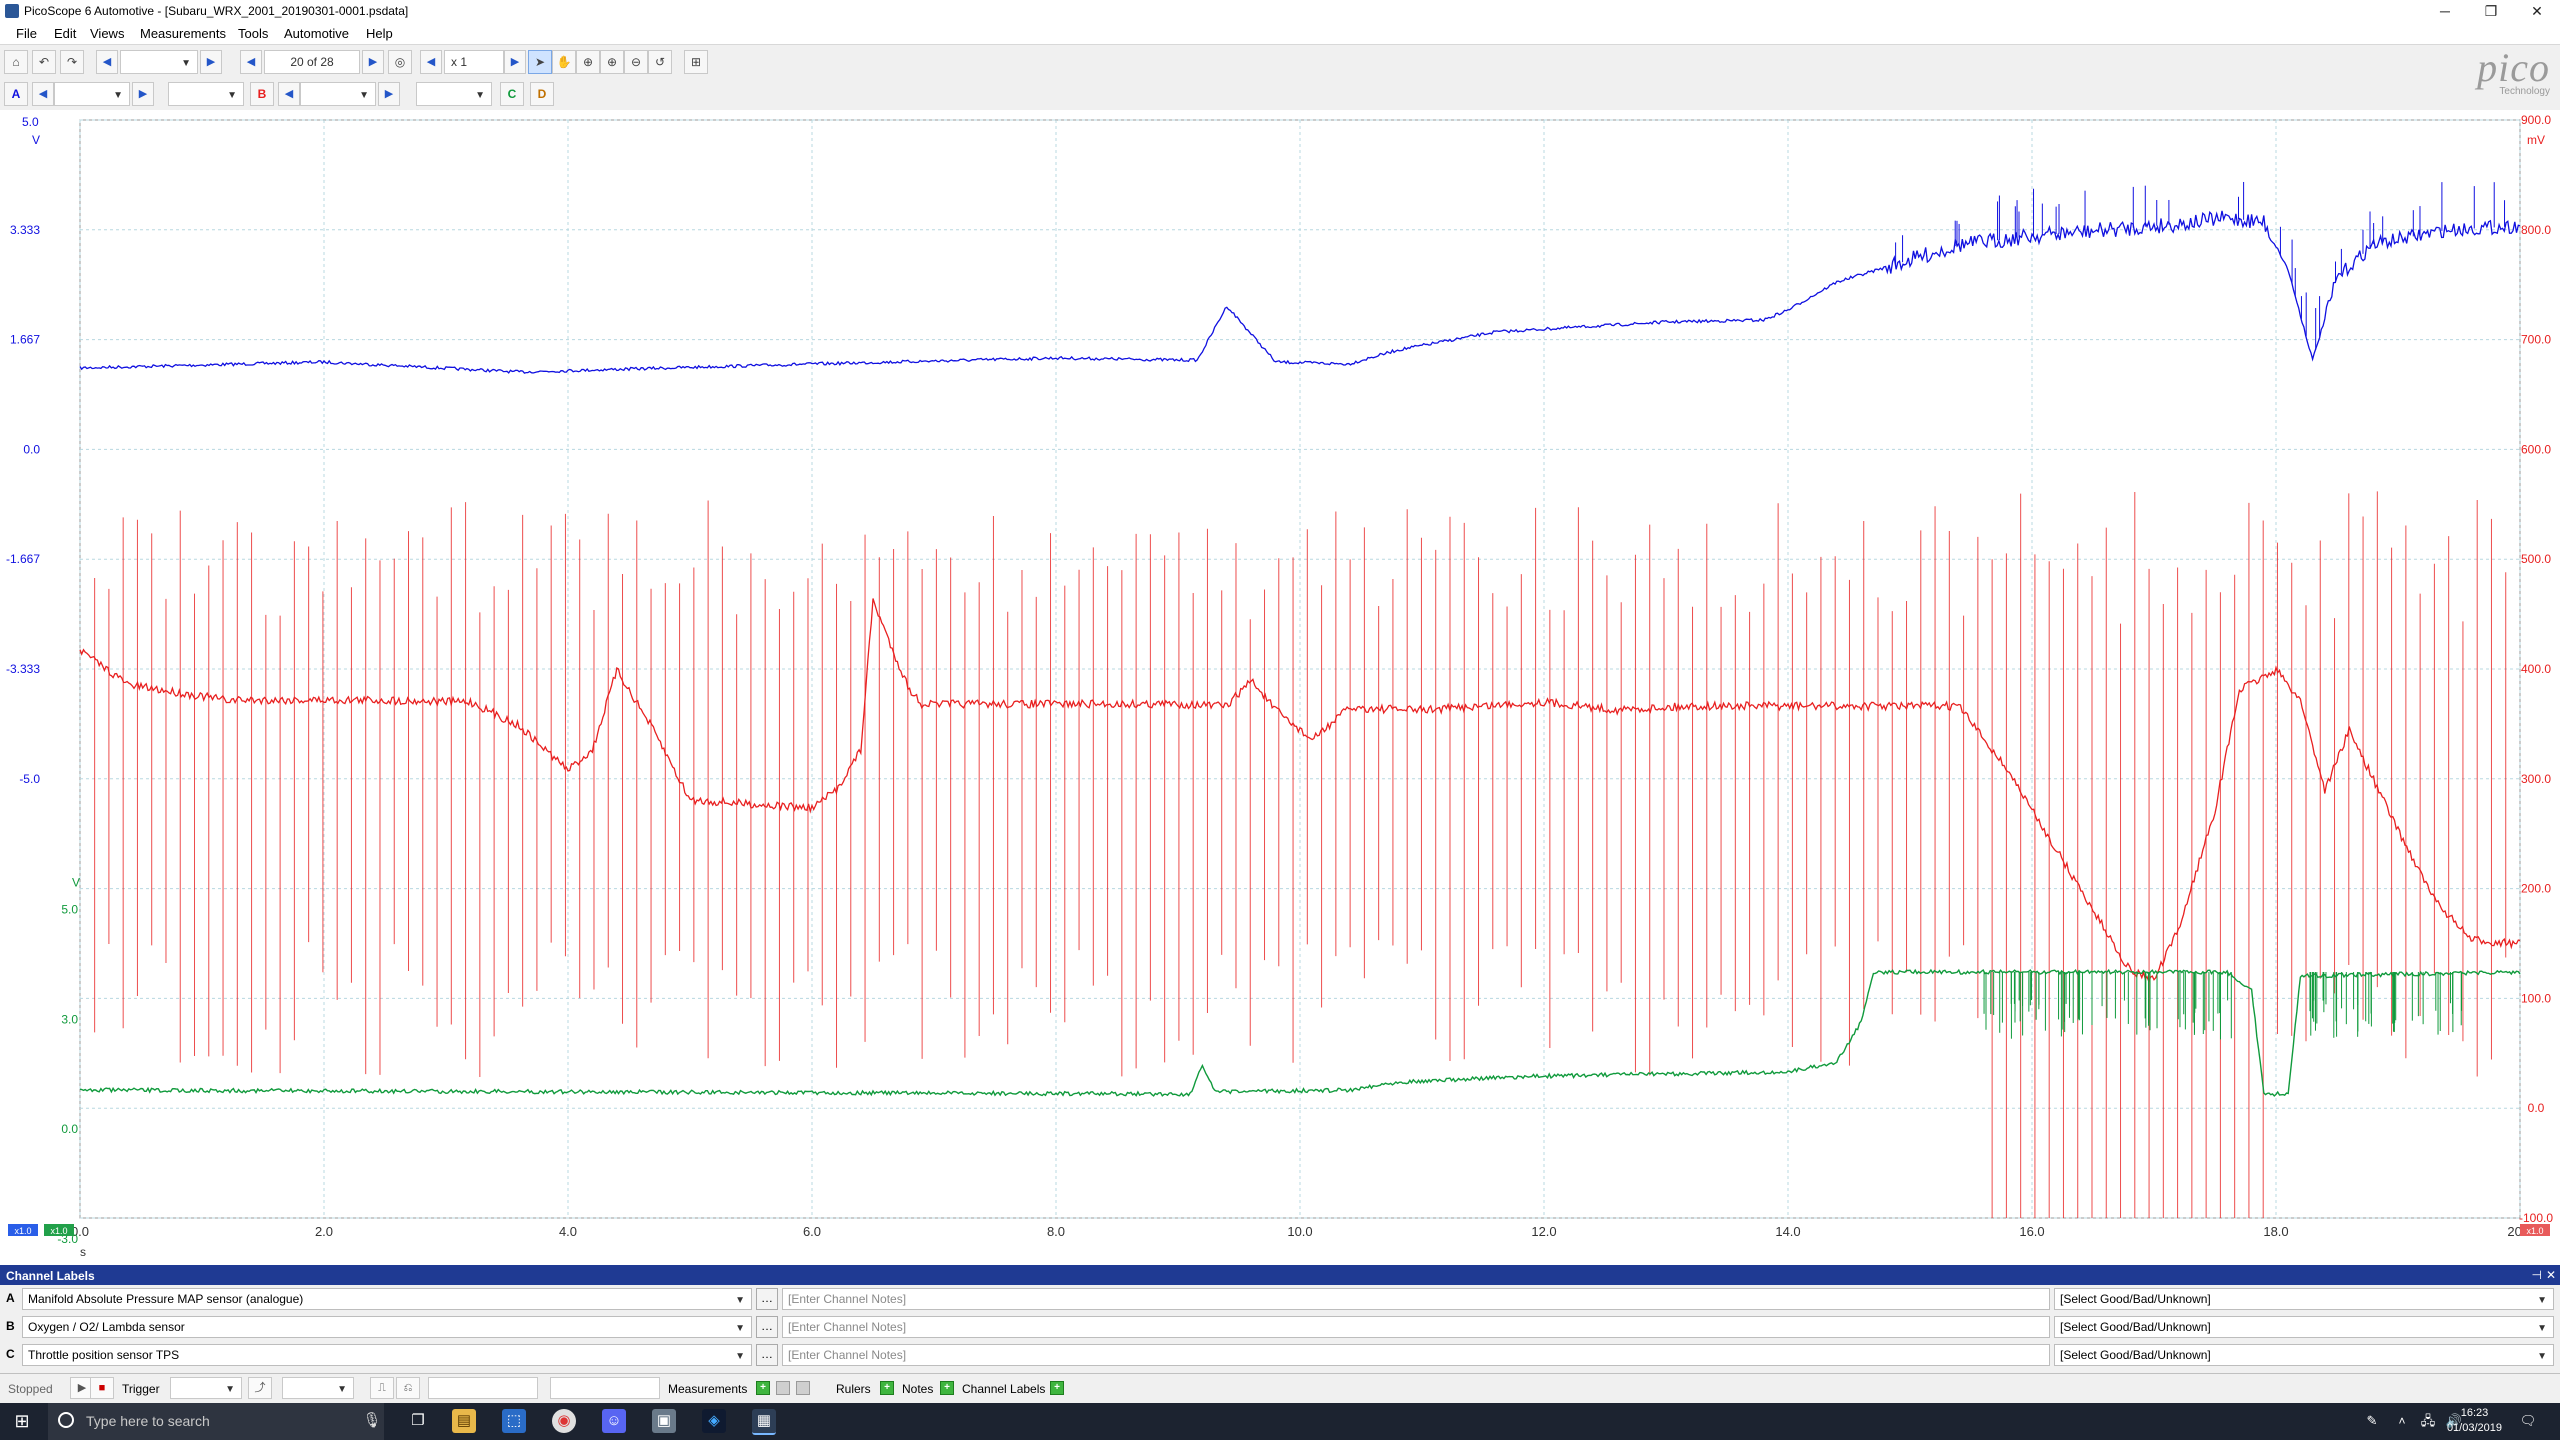 The width and height of the screenshot is (2560, 1440). What do you see at coordinates (660, 62) in the screenshot?
I see `undo-zoom-icon: ↺` at bounding box center [660, 62].